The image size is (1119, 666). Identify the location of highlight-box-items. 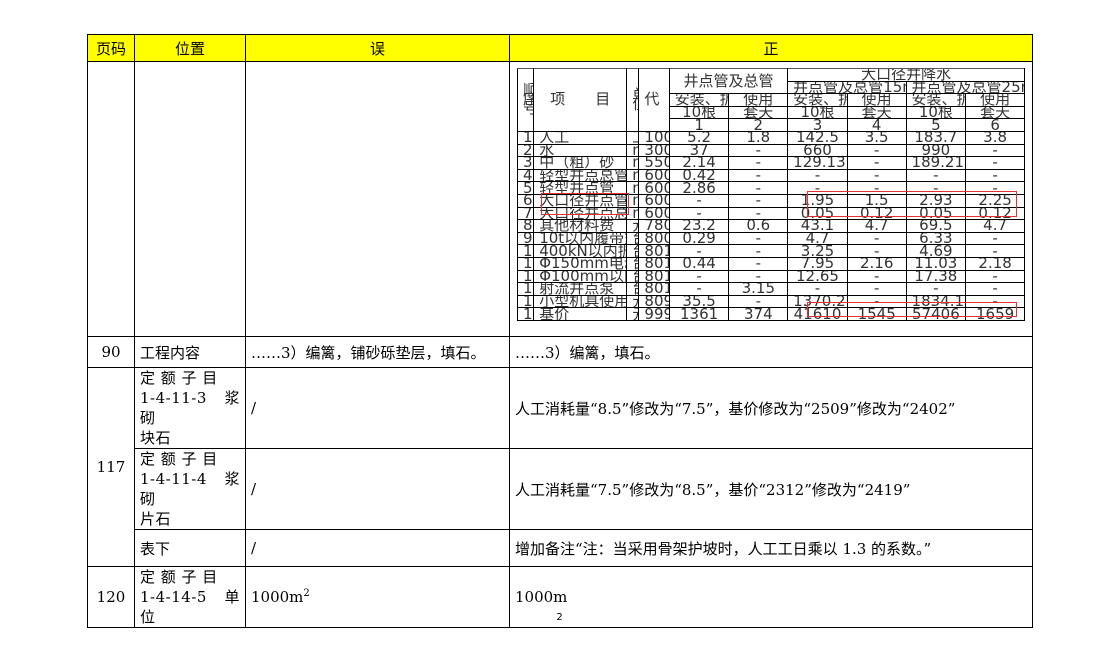
(585, 204).